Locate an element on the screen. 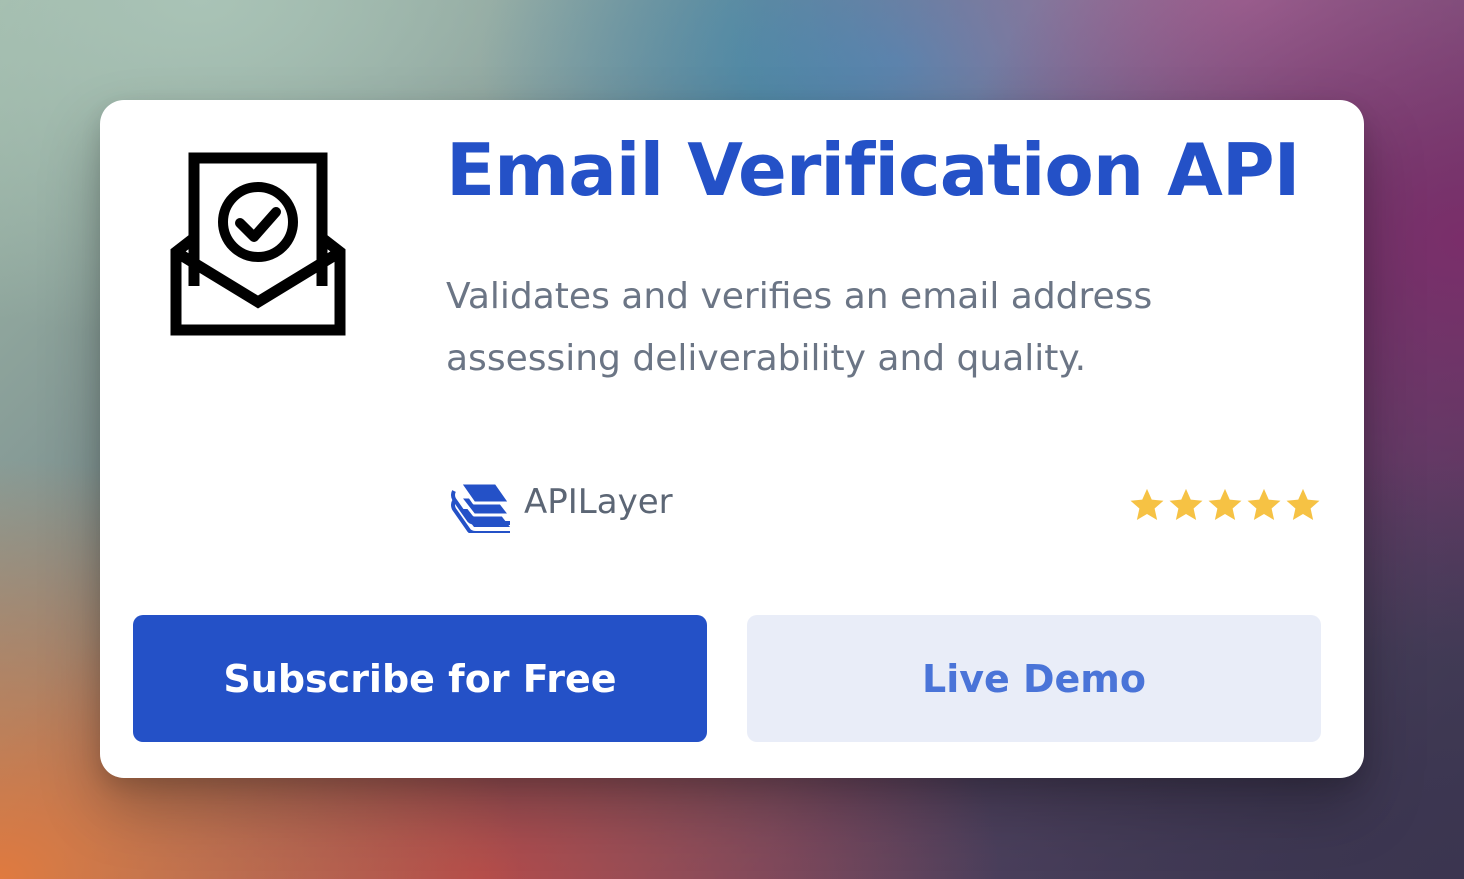 Image resolution: width=1464 pixels, height=879 pixels. live-demo-button: Live Demo is located at coordinates (1034, 678).